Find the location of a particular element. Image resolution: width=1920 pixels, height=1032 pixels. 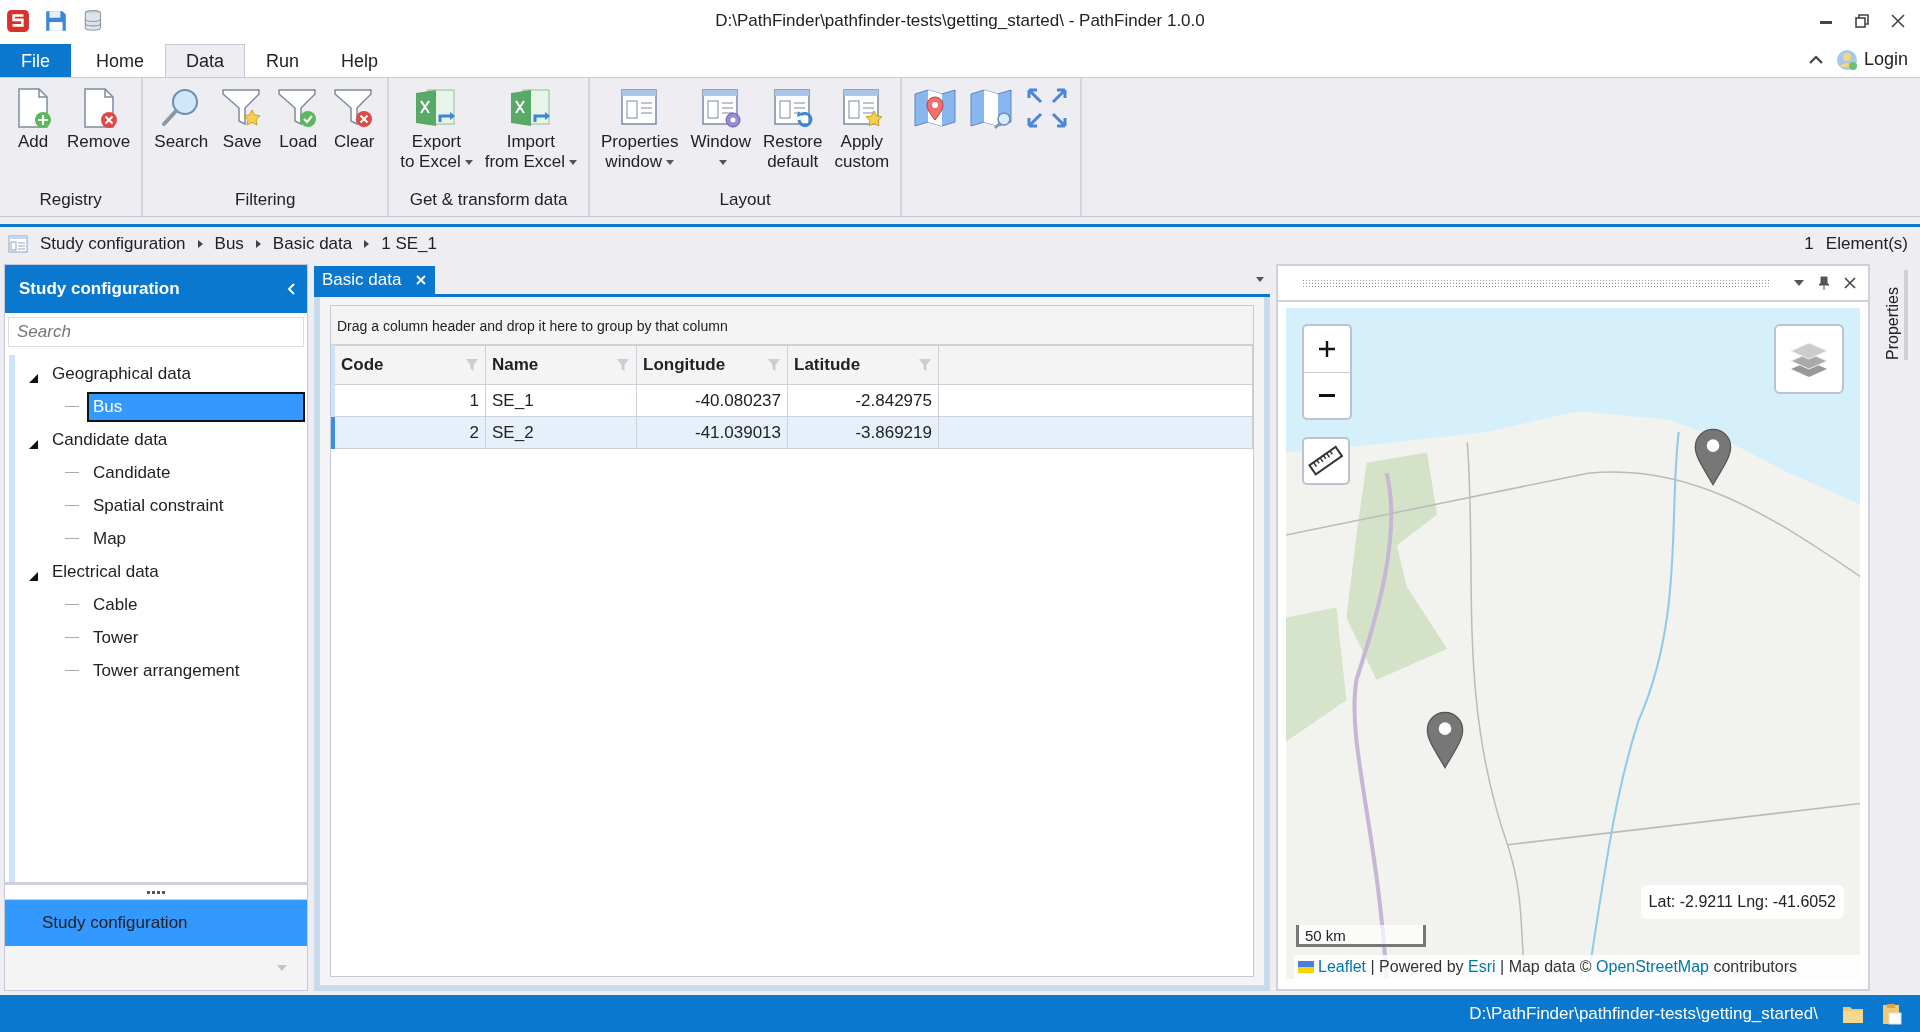

group-label: Layout is located at coordinates (745, 200).